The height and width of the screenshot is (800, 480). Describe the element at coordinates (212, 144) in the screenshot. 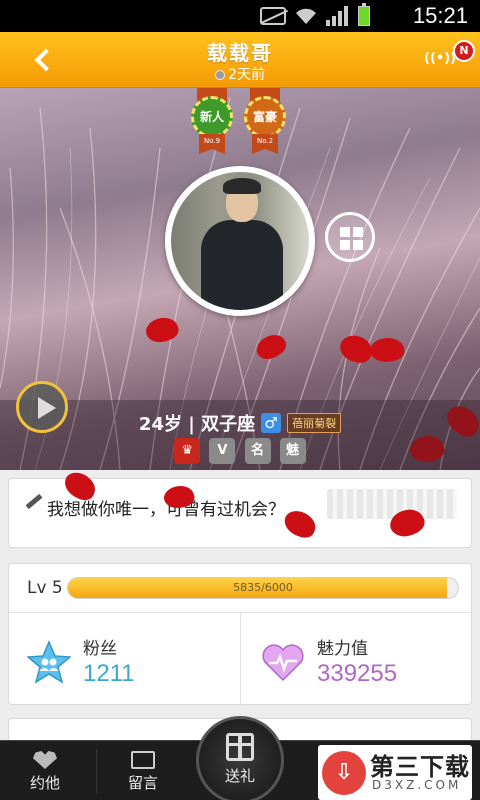

I see `medal-newcomer-rank: No.9` at that location.